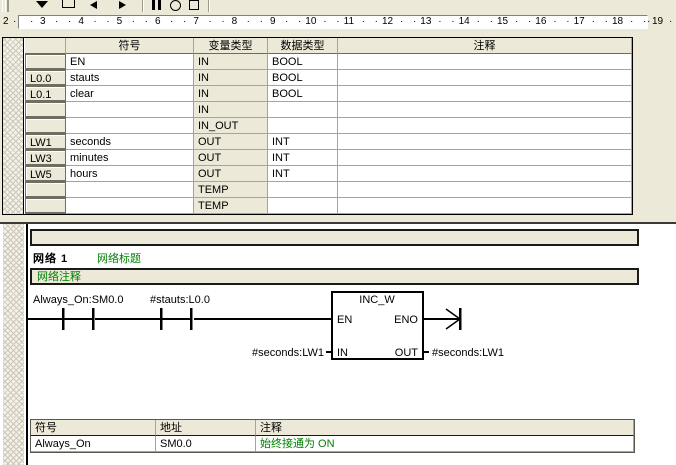 Image resolution: width=676 pixels, height=465 pixels. Describe the element at coordinates (407, 353) in the screenshot. I see `pin-out: OUT` at that location.